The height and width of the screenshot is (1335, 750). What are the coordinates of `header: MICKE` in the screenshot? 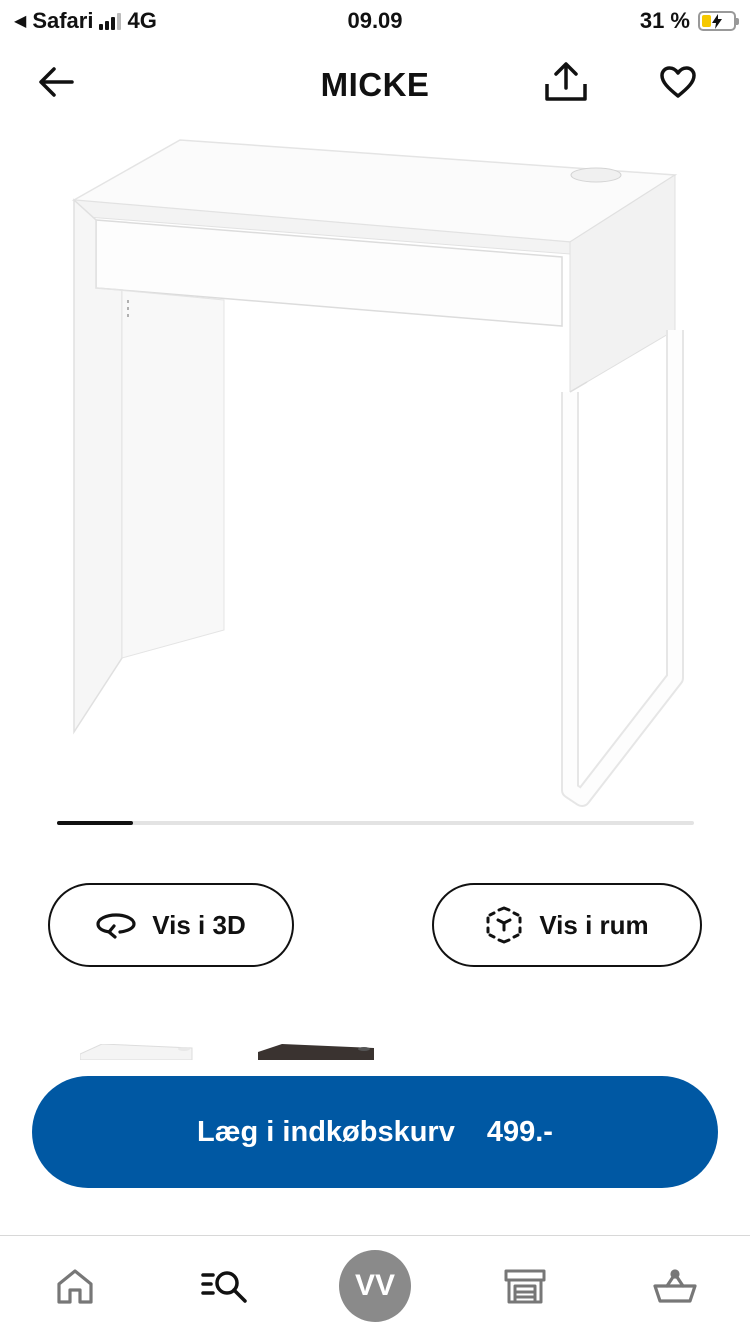 It's located at (375, 85).